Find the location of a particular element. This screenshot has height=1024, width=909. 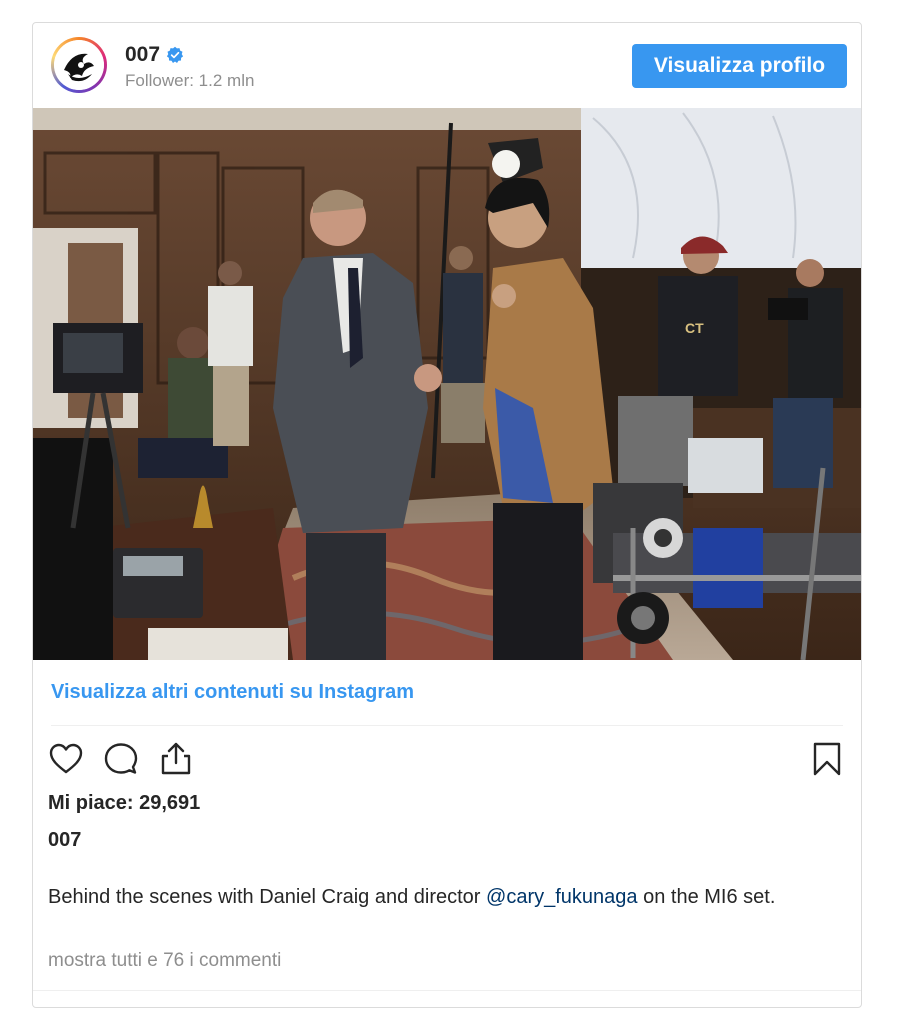

avatar is located at coordinates (79, 65).